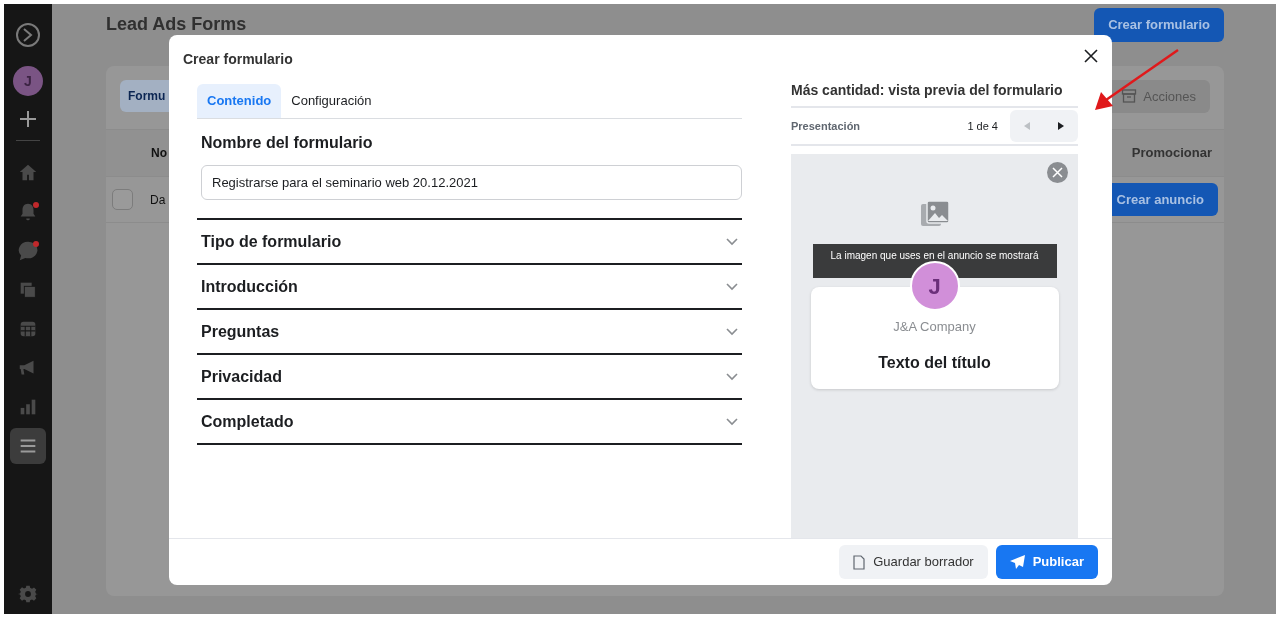 The width and height of the screenshot is (1280, 618). I want to click on page-title: Lead Ads Forms, so click(176, 25).